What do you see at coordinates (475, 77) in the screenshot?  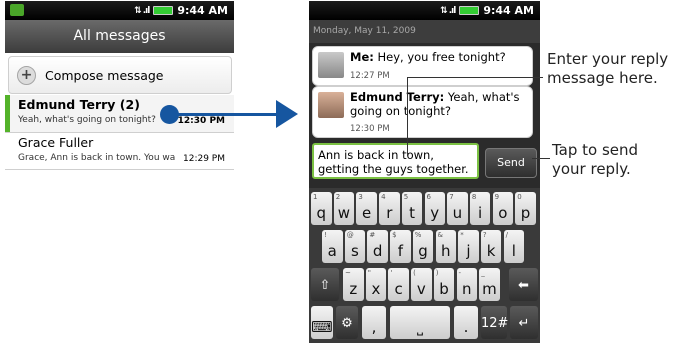 I see `annotation-leader` at bounding box center [475, 77].